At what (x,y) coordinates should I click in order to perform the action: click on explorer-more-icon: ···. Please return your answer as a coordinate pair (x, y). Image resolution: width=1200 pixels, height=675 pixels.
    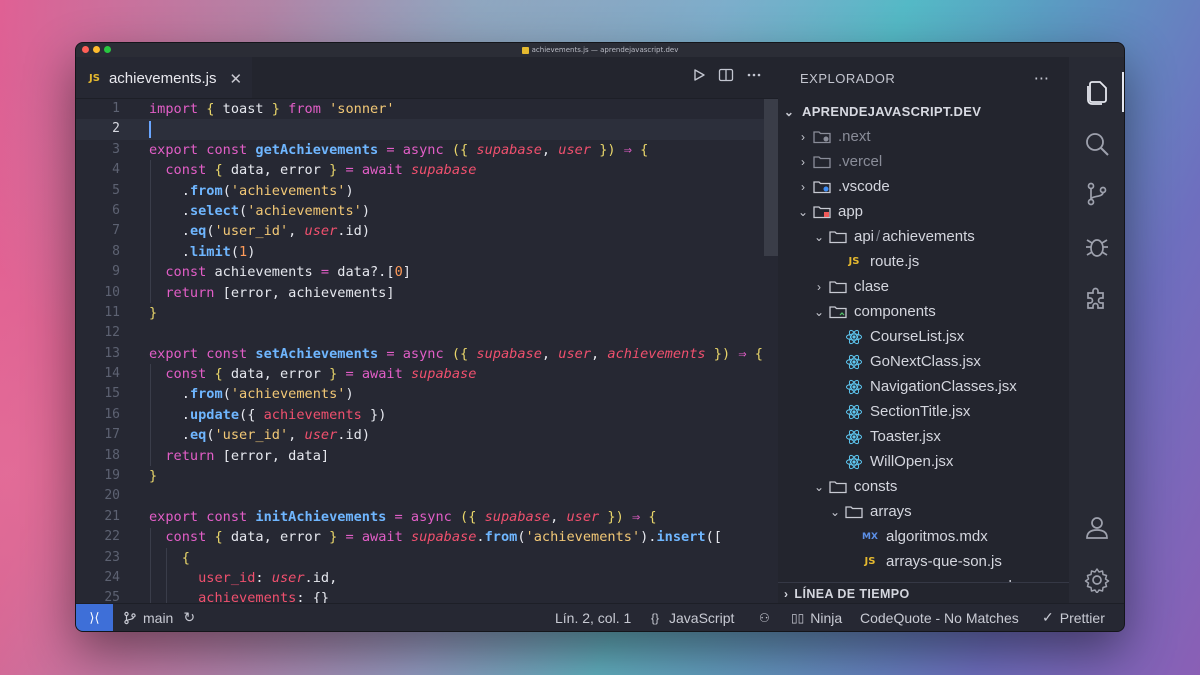
    Looking at the image, I should click on (1041, 78).